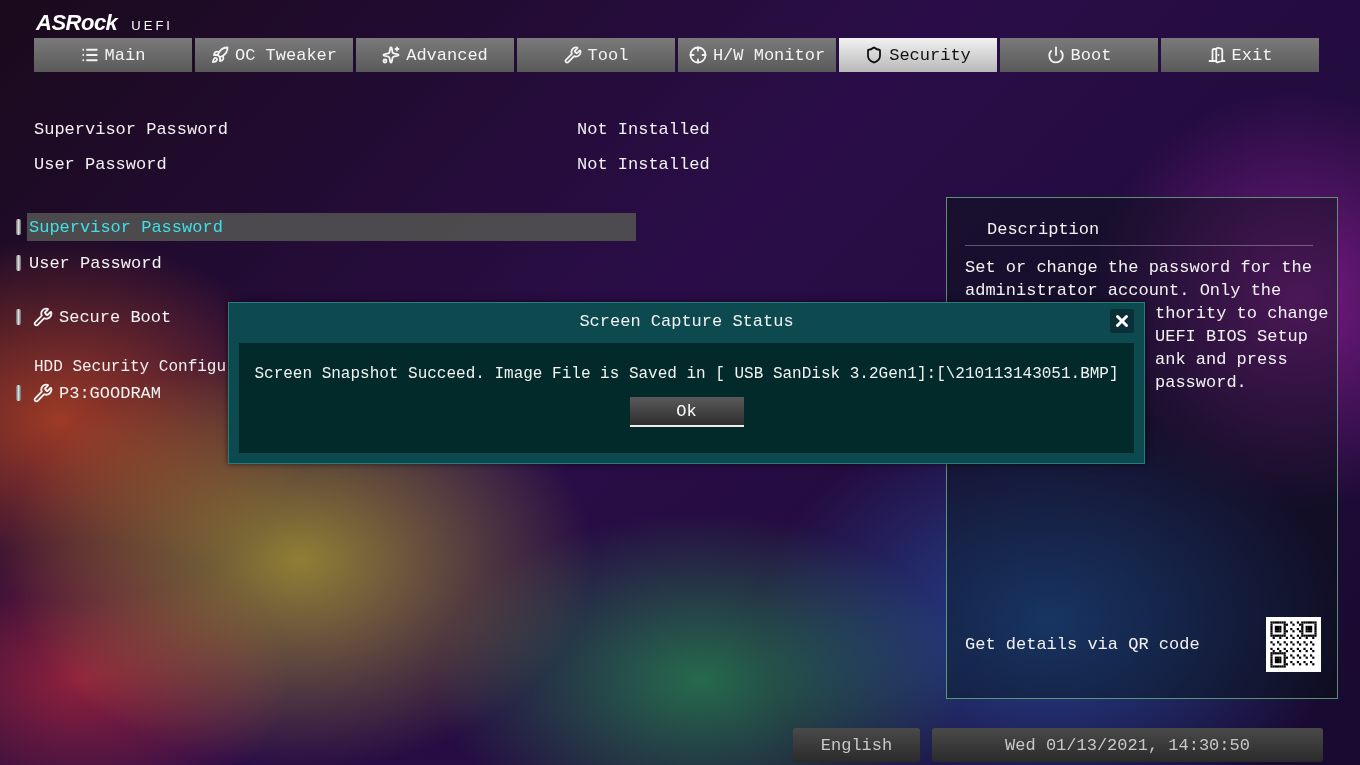 This screenshot has width=1360, height=765. Describe the element at coordinates (1123, 291) in the screenshot. I see `description-text: administrator account. Only the` at that location.